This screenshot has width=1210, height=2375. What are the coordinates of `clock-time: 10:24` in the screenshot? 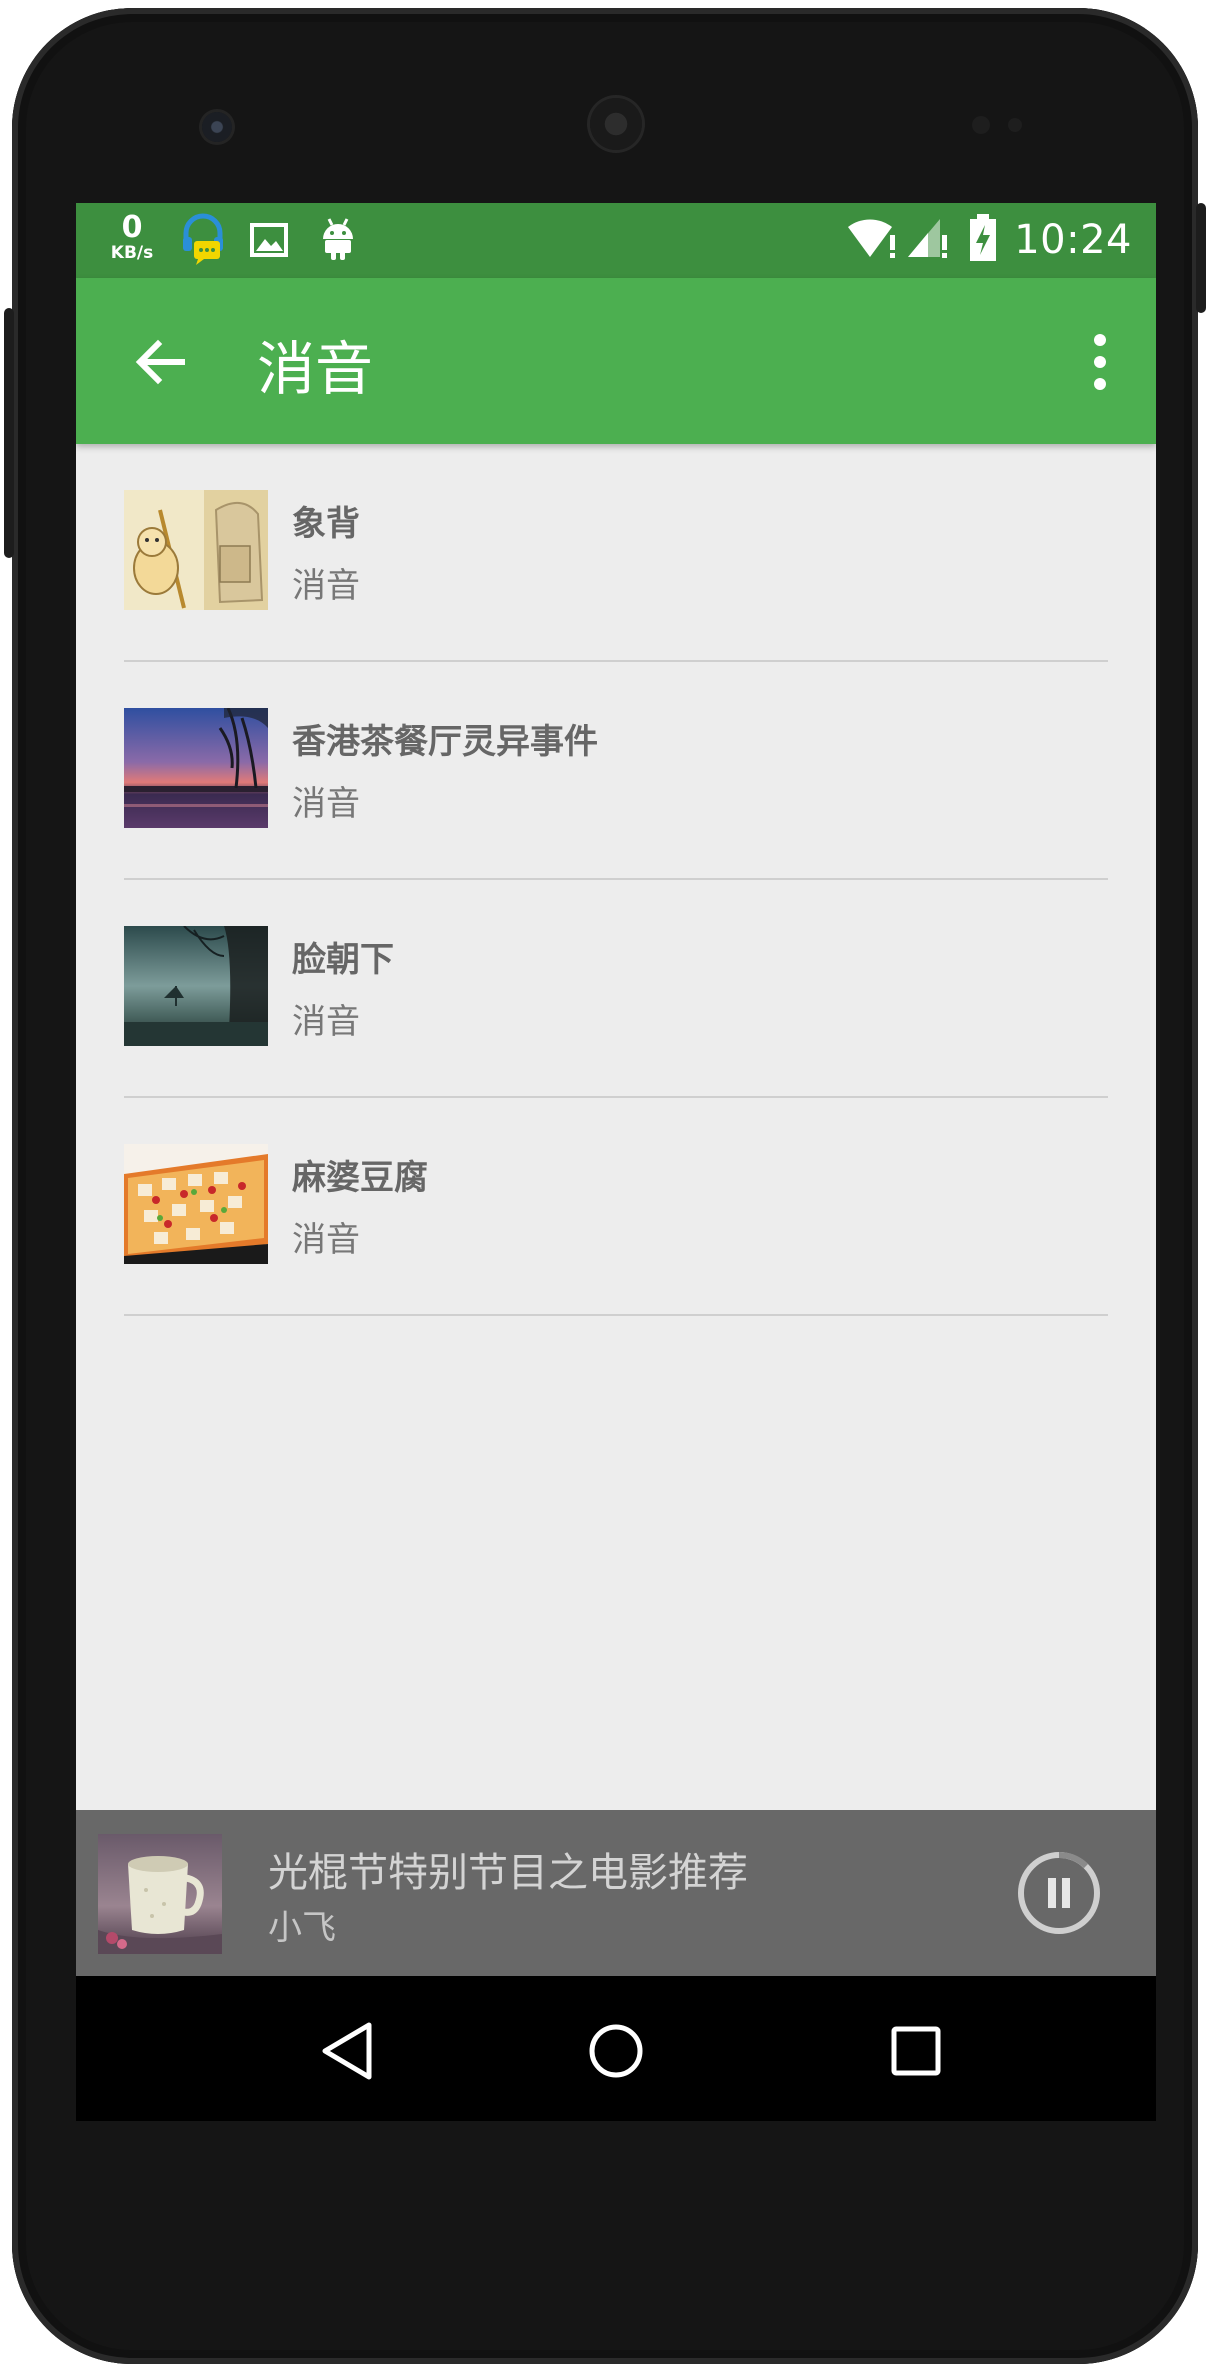 It's located at (1073, 240).